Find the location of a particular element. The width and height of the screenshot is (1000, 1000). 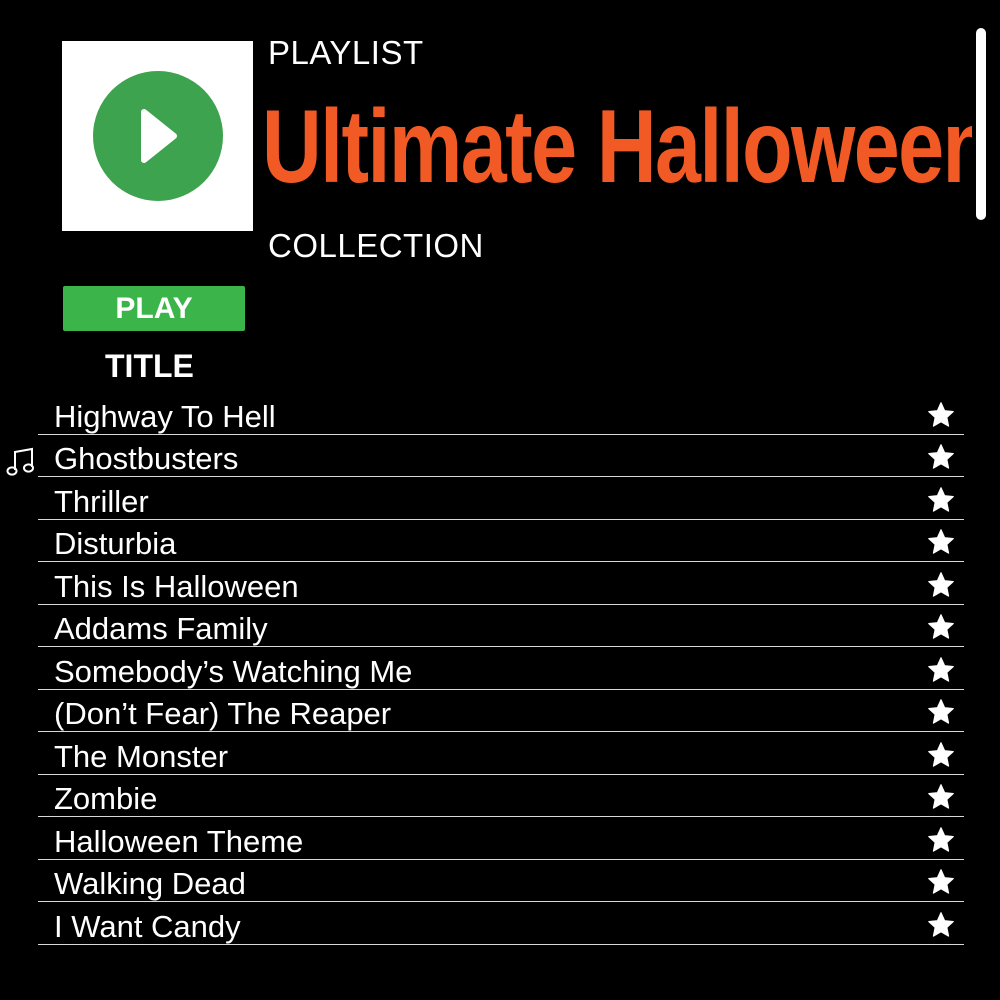

track-title: (Don’t Fear) The Reaper is located at coordinates (223, 713).